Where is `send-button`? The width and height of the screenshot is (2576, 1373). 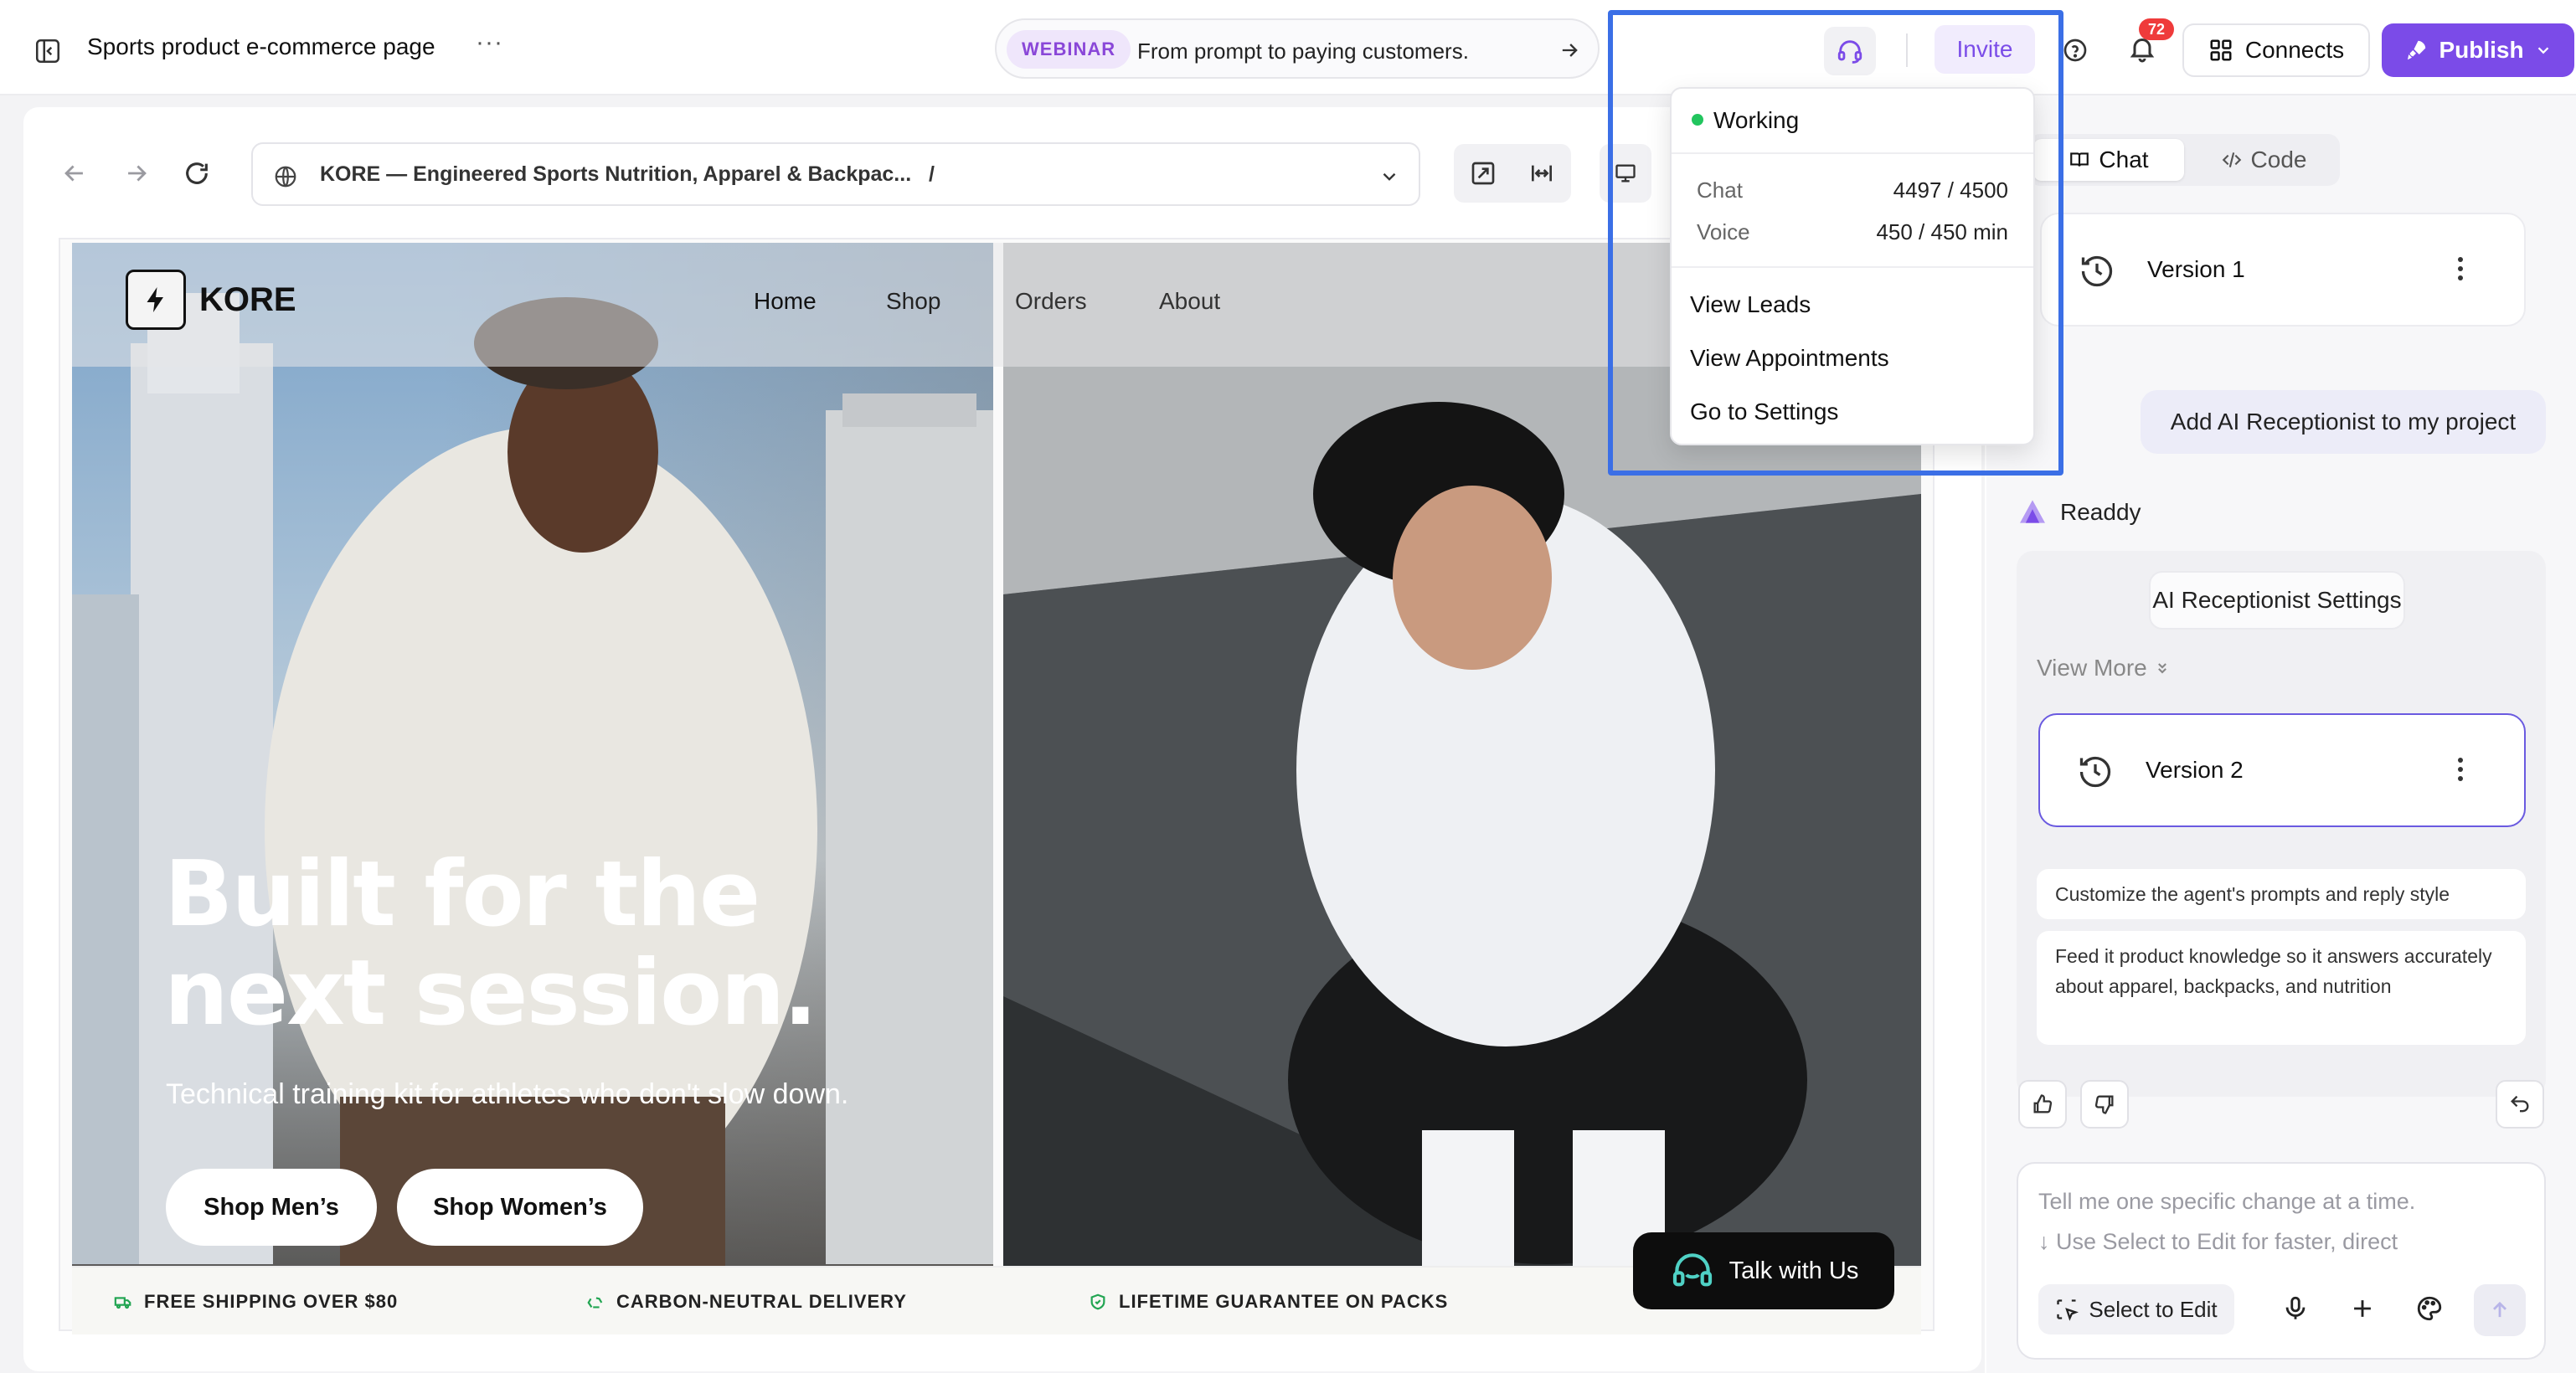
send-button is located at coordinates (2500, 1310).